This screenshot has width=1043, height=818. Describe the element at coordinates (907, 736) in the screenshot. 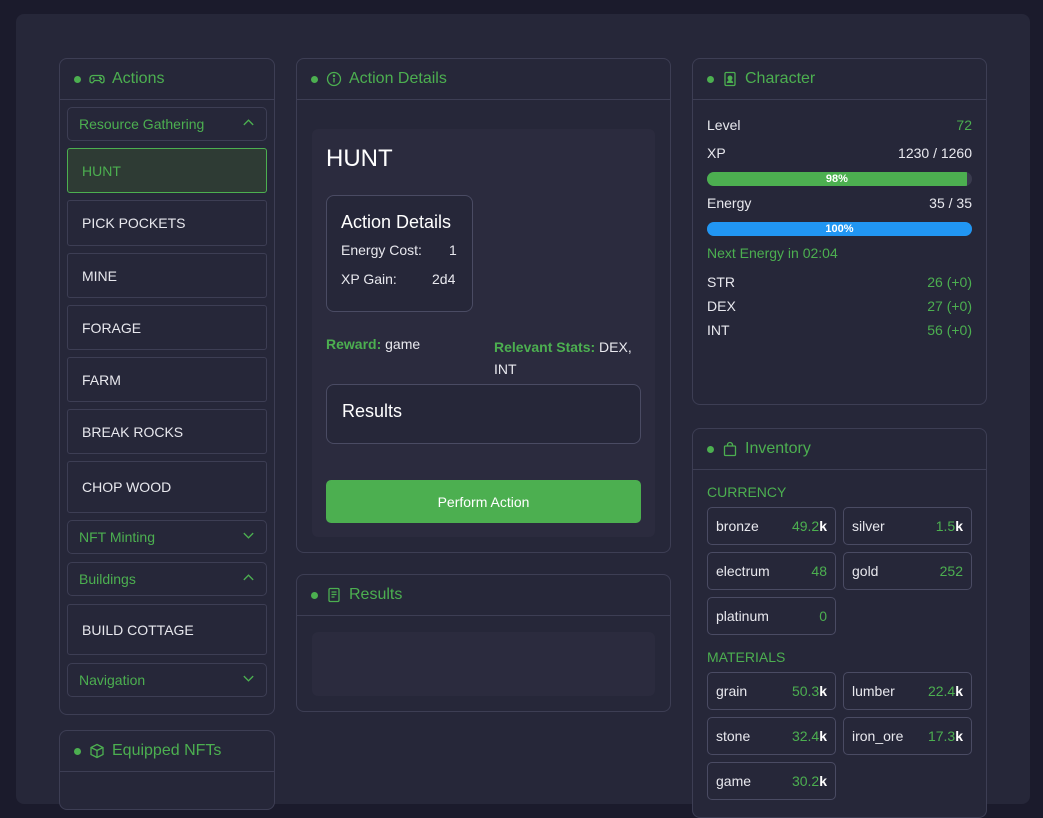

I see `inventory-cell-iron-ore: iron_ore 17.3k` at that location.